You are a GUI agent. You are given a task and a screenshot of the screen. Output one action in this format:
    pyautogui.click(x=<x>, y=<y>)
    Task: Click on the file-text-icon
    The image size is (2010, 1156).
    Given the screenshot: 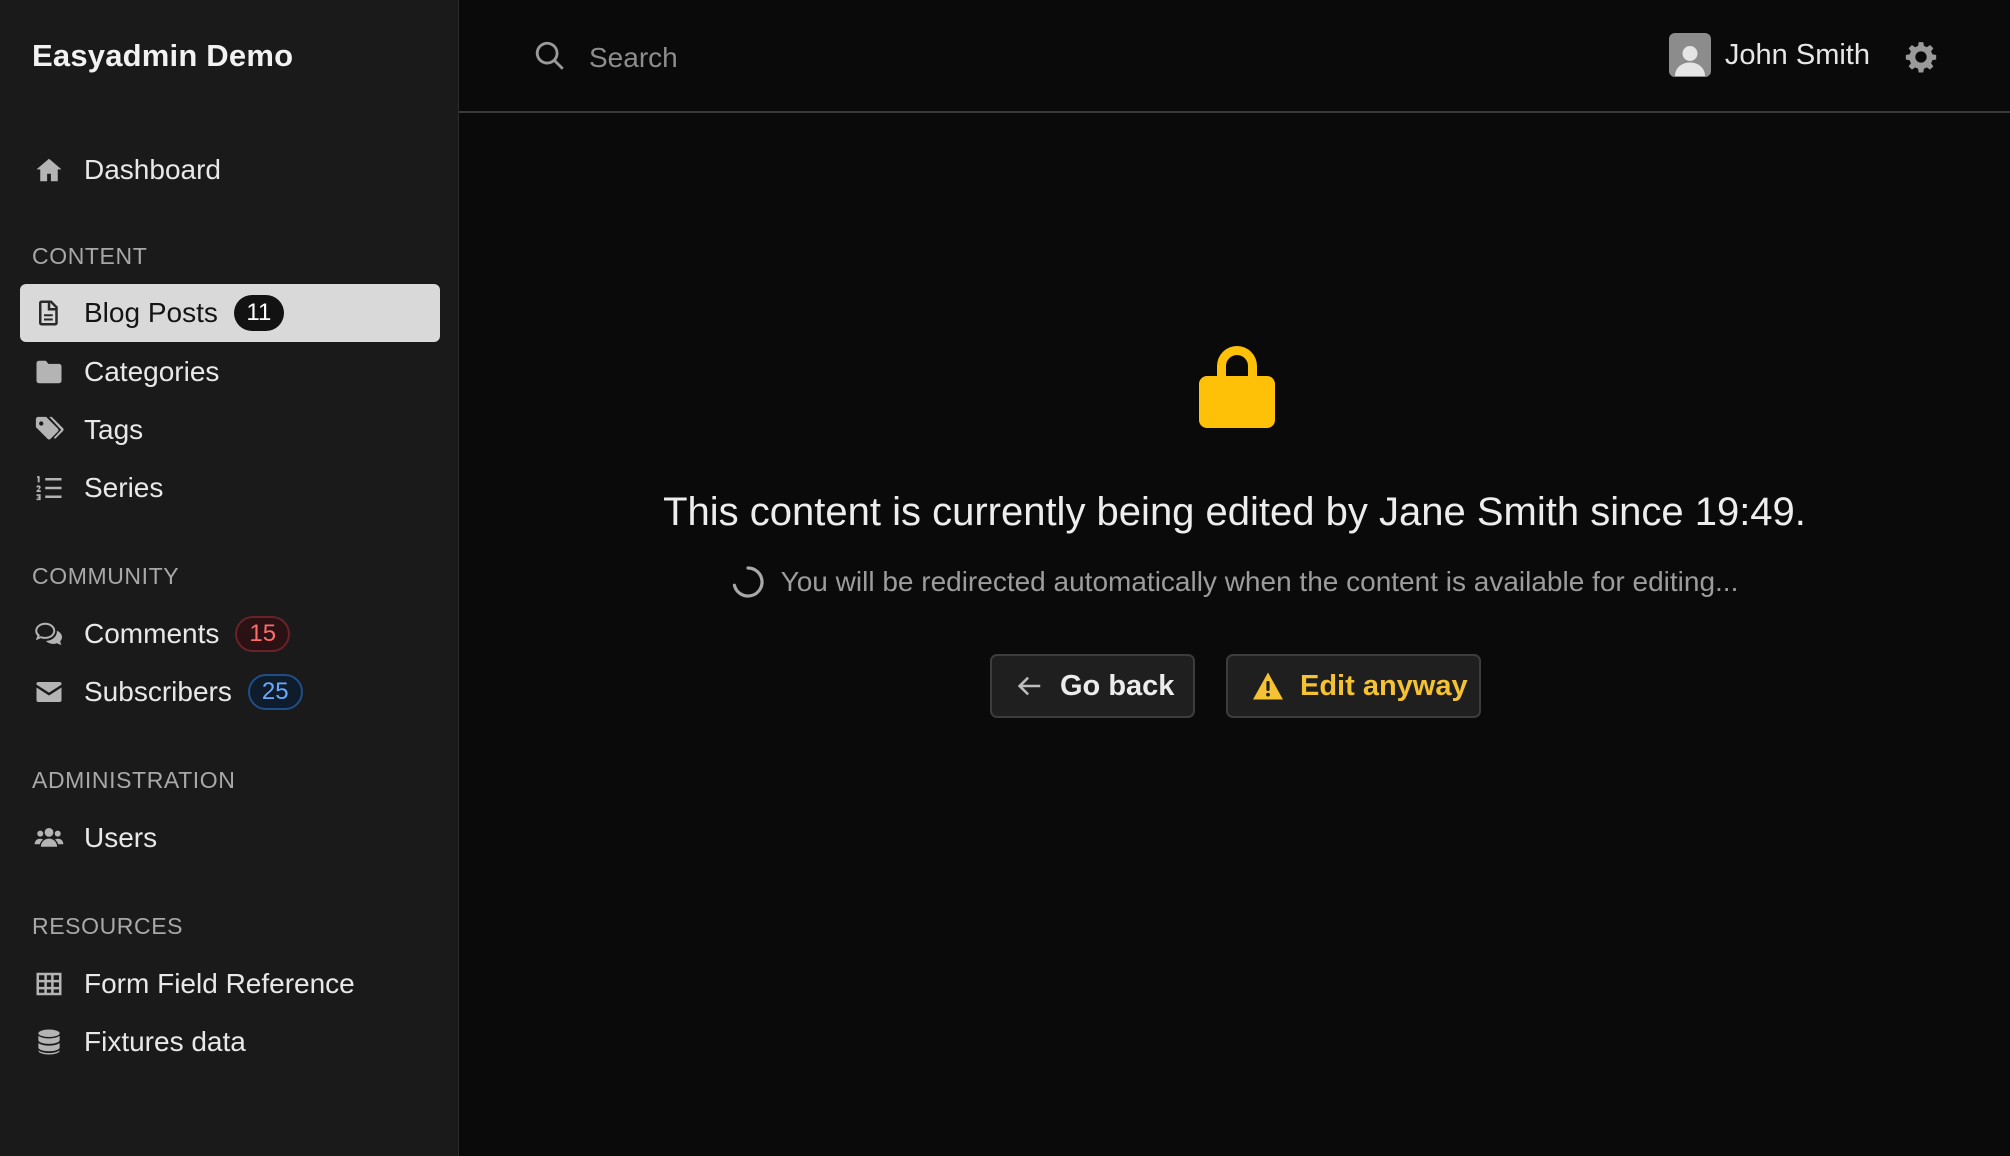 What is the action you would take?
    pyautogui.click(x=49, y=313)
    